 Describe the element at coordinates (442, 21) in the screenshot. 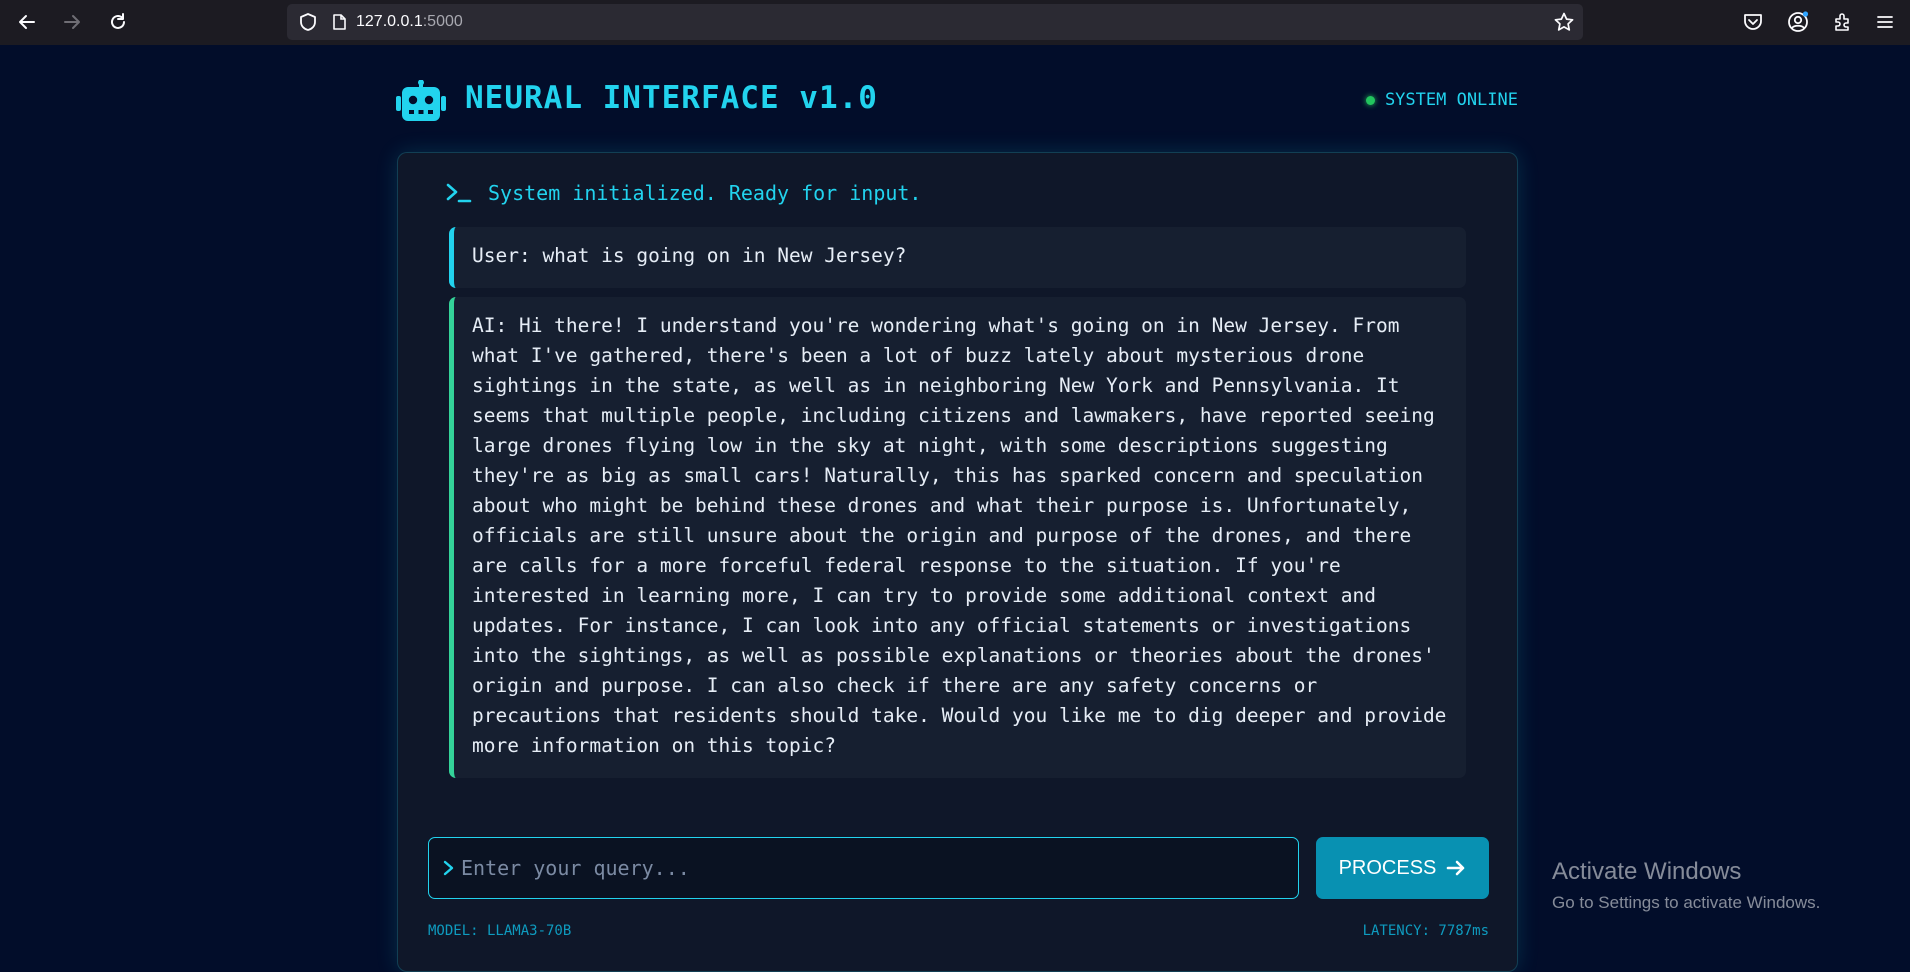

I see `url-port: :5000` at that location.